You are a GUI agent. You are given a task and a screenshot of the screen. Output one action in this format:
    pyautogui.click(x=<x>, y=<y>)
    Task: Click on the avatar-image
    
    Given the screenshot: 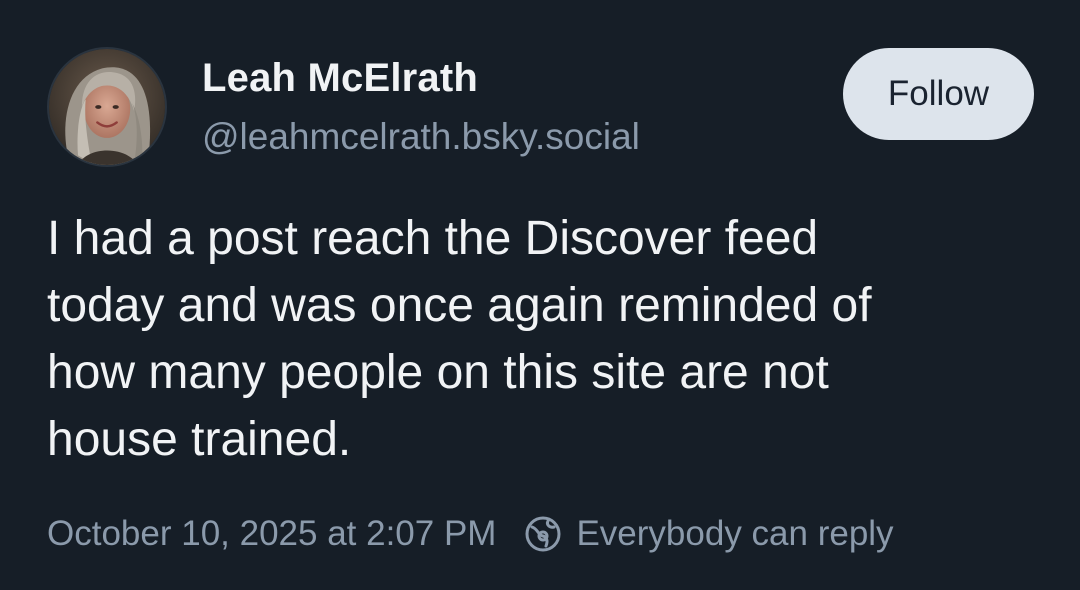 What is the action you would take?
    pyautogui.click(x=107, y=107)
    